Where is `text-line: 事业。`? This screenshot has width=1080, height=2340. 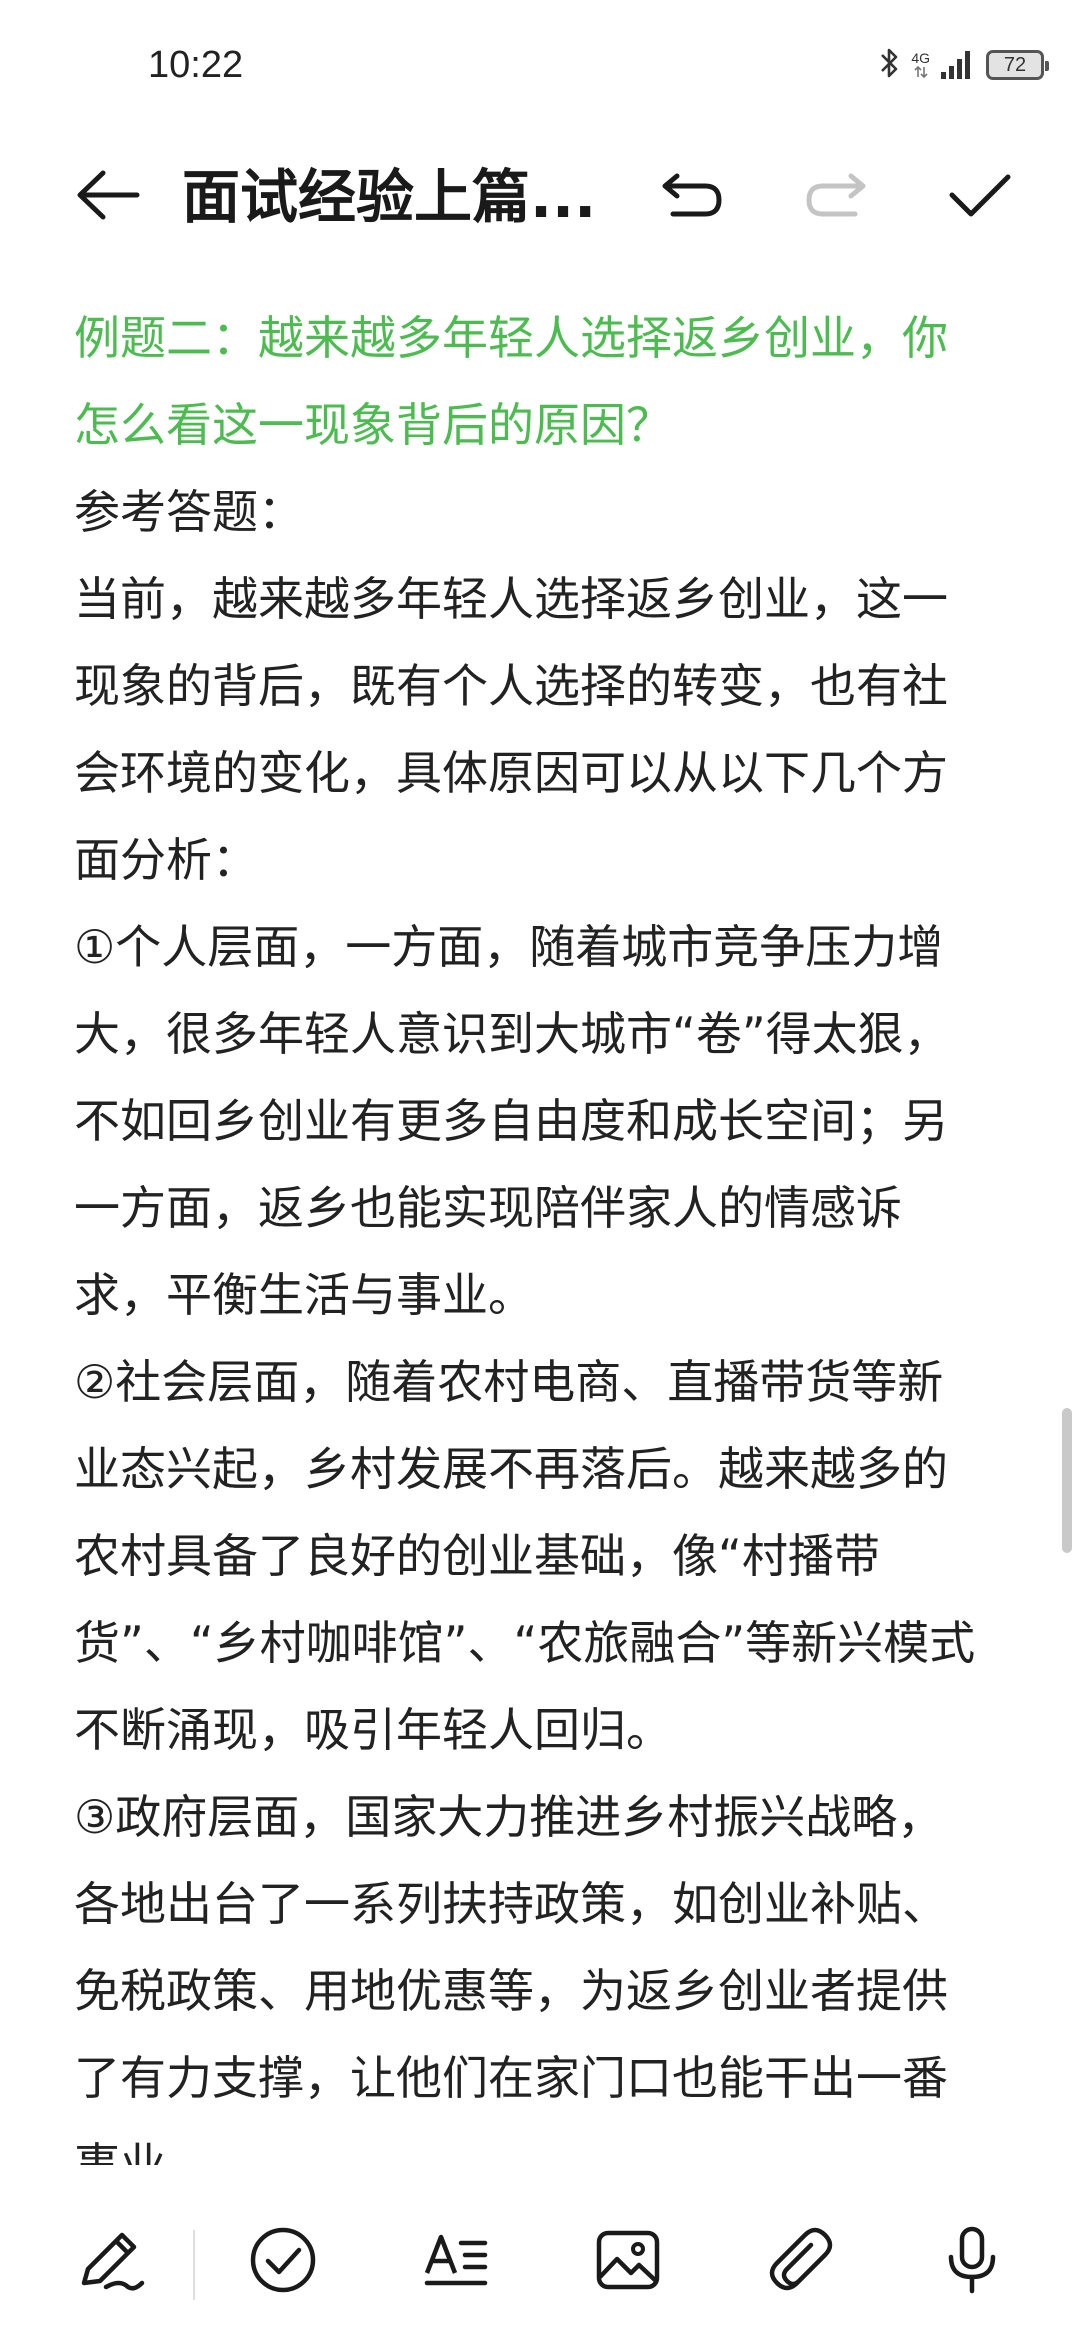 text-line: 事业。 is located at coordinates (143, 2151).